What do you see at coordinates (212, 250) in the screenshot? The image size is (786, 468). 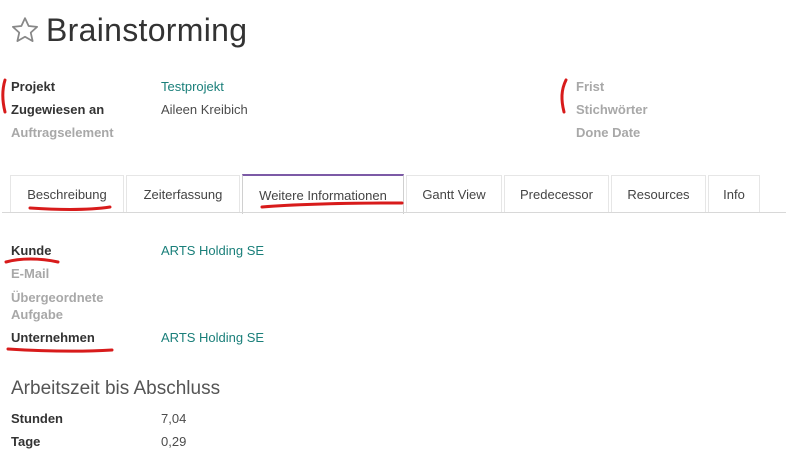 I see `customer-link: ARTS Holding SE` at bounding box center [212, 250].